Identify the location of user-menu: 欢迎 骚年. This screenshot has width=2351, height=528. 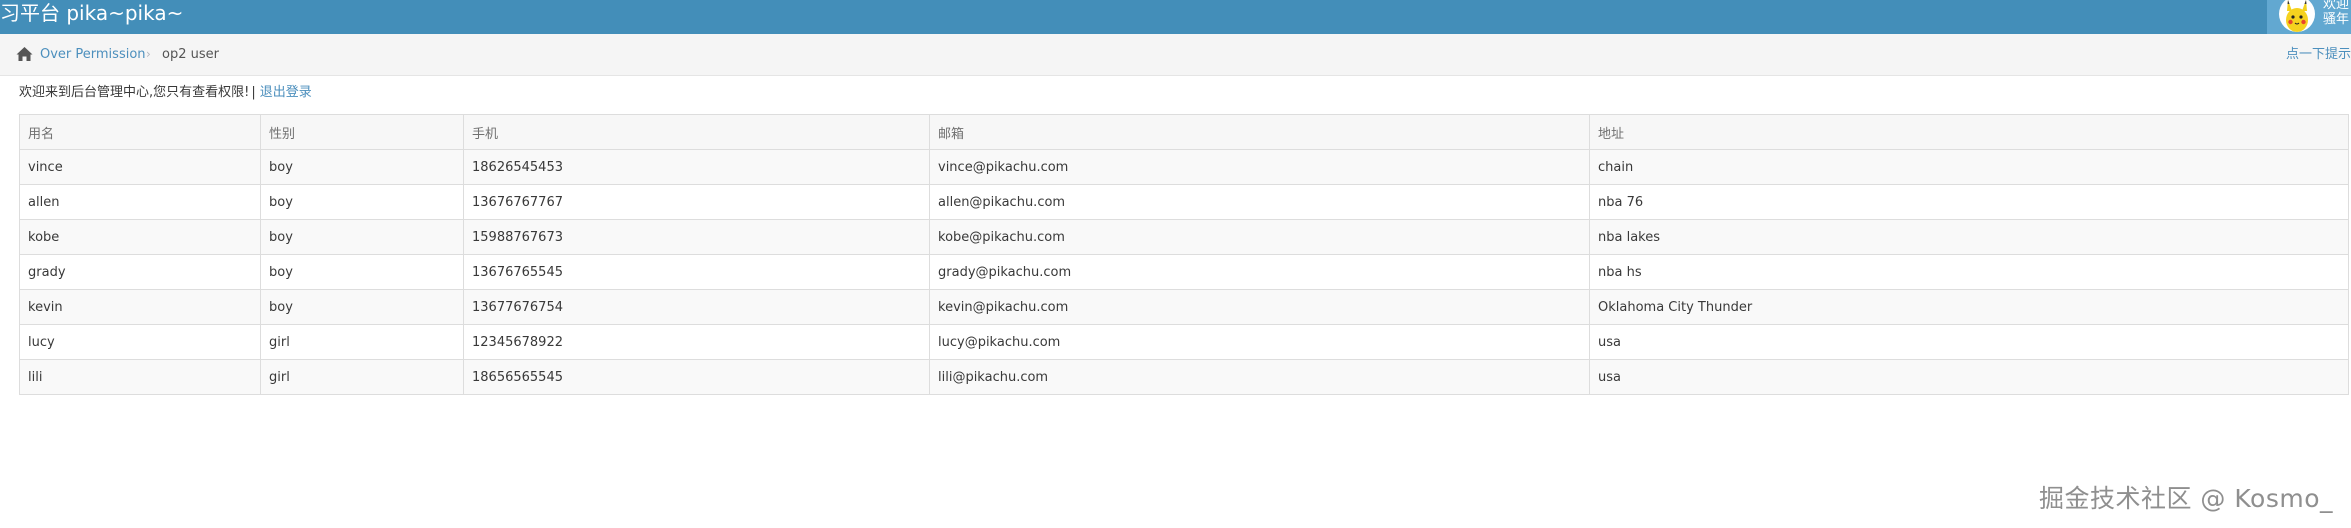
(2309, 17).